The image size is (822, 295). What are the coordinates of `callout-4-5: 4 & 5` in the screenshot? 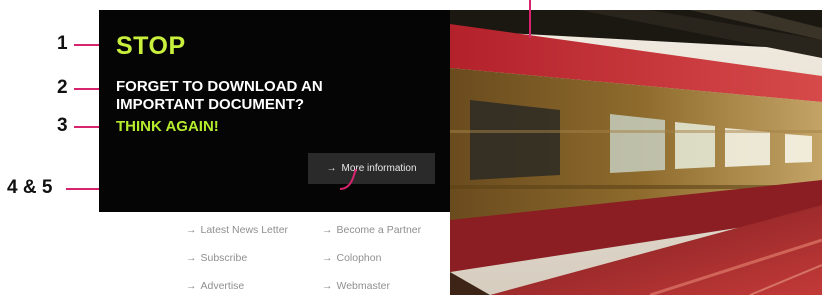 It's located at (30, 187).